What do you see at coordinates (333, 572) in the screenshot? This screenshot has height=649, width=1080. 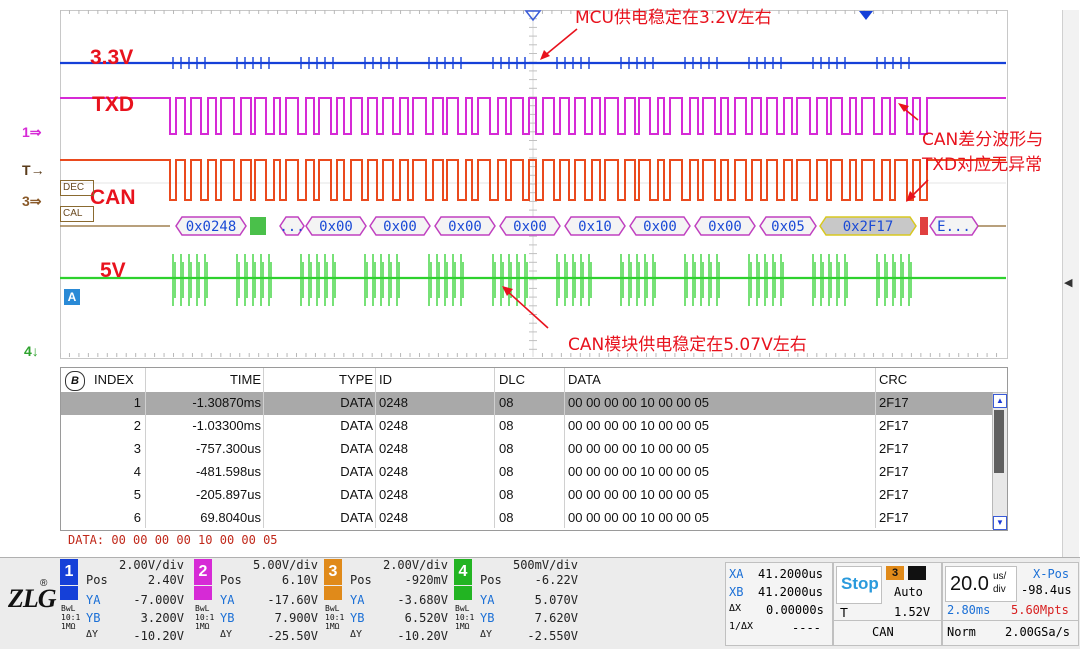 I see `channel-number: 3` at bounding box center [333, 572].